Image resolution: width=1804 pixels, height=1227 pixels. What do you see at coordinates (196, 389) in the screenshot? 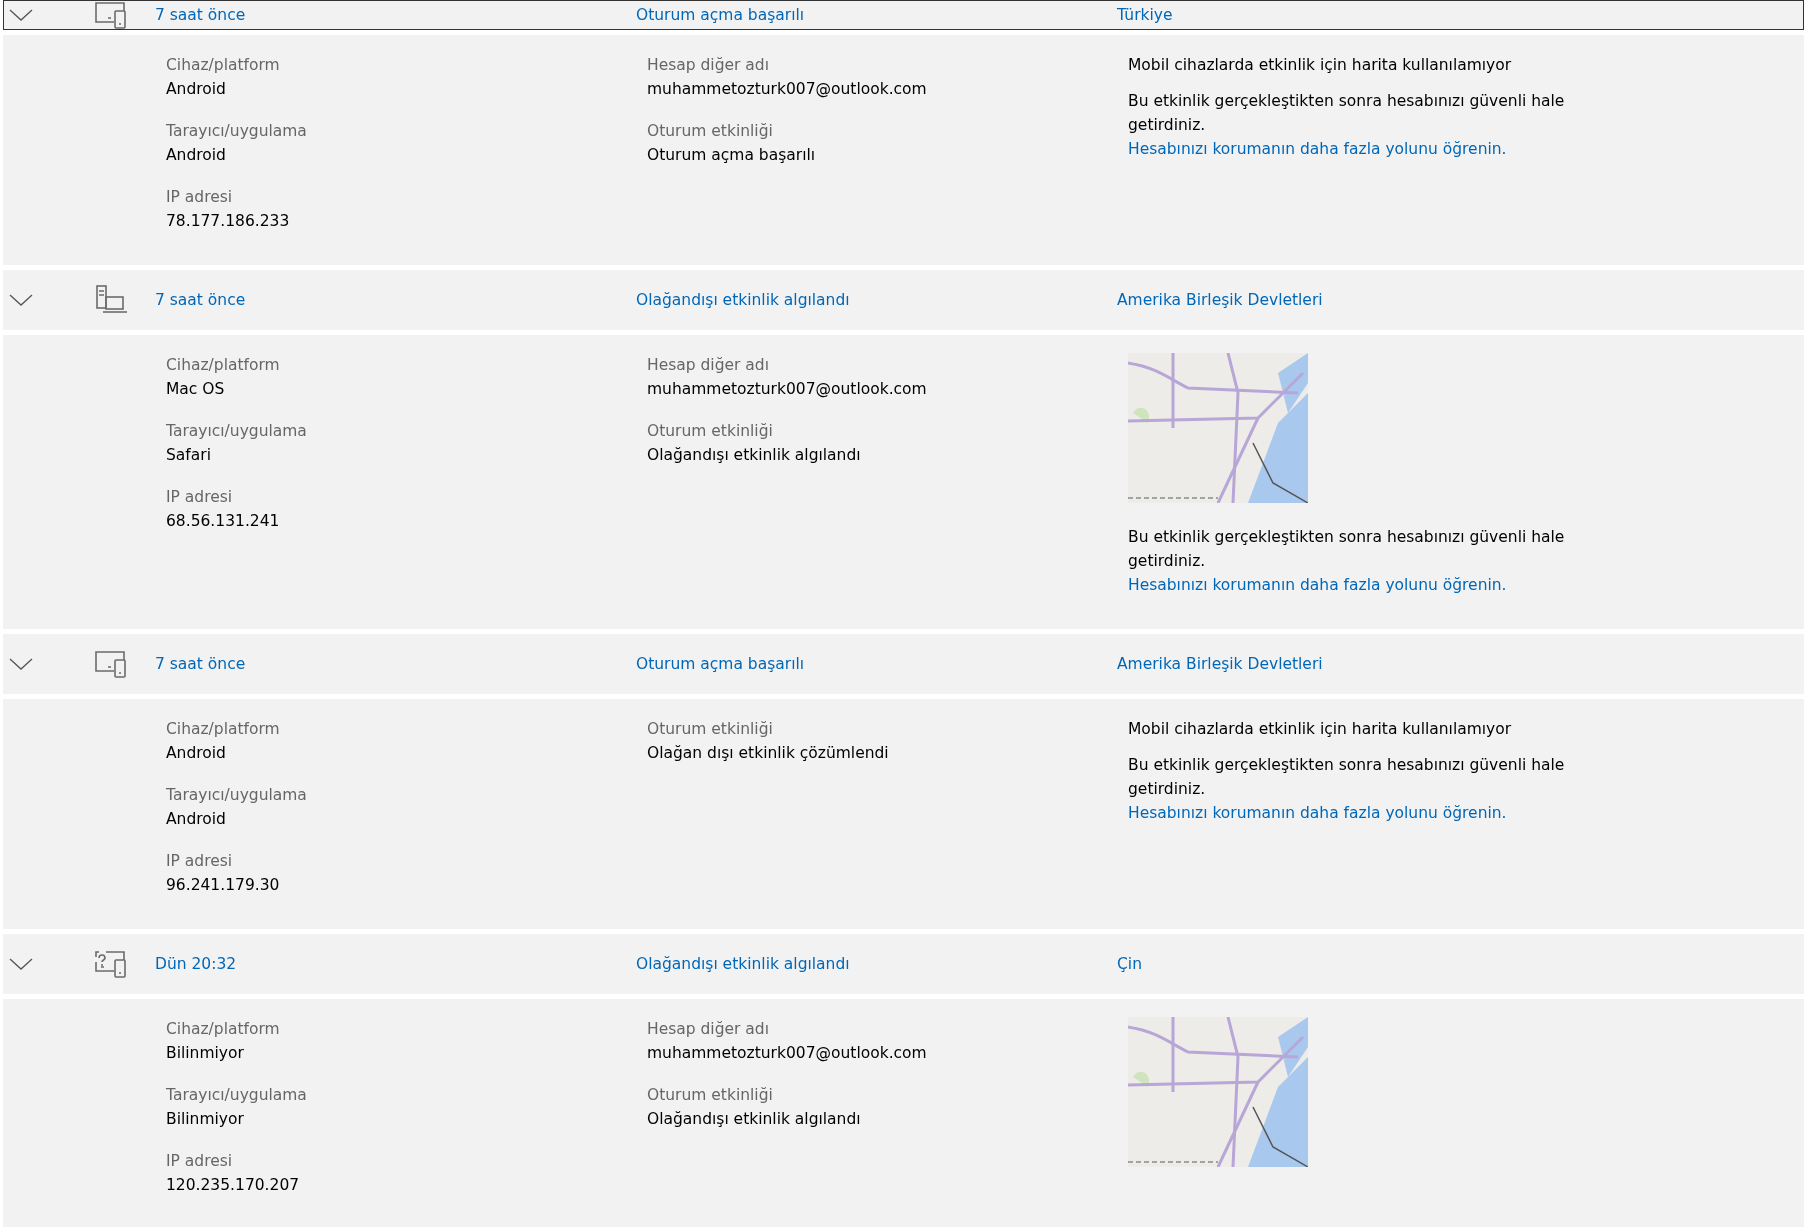
I see `field-value: Mac OS` at bounding box center [196, 389].